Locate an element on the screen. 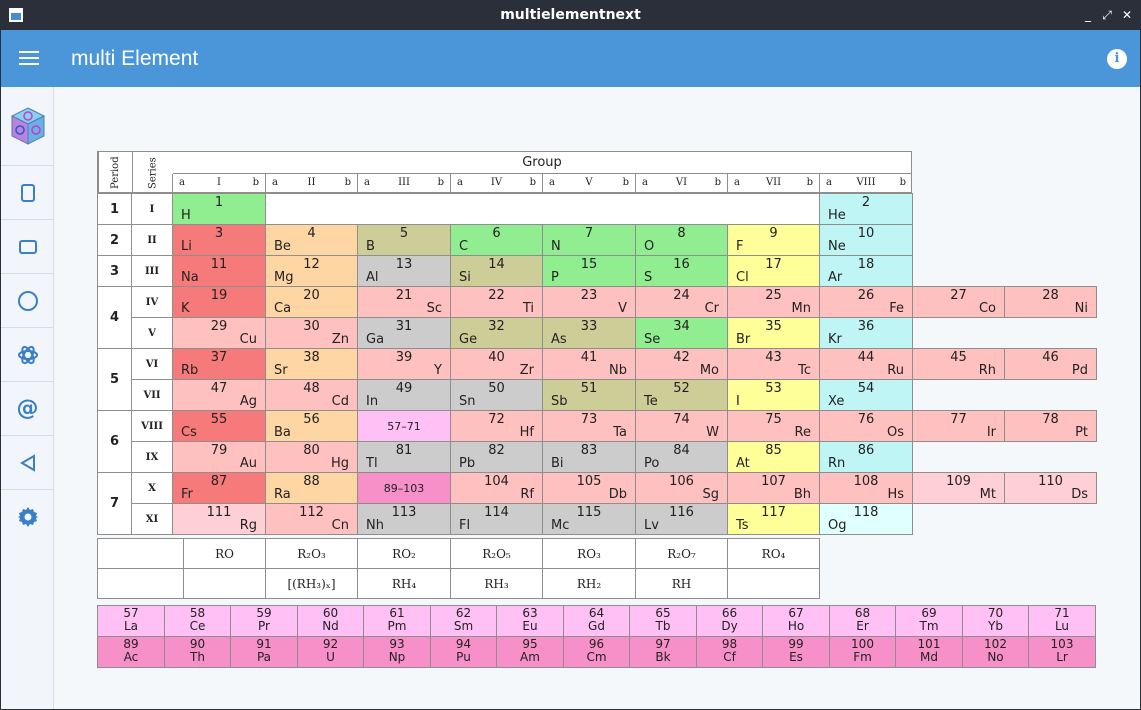  close-button: ✕ is located at coordinates (1127, 15).